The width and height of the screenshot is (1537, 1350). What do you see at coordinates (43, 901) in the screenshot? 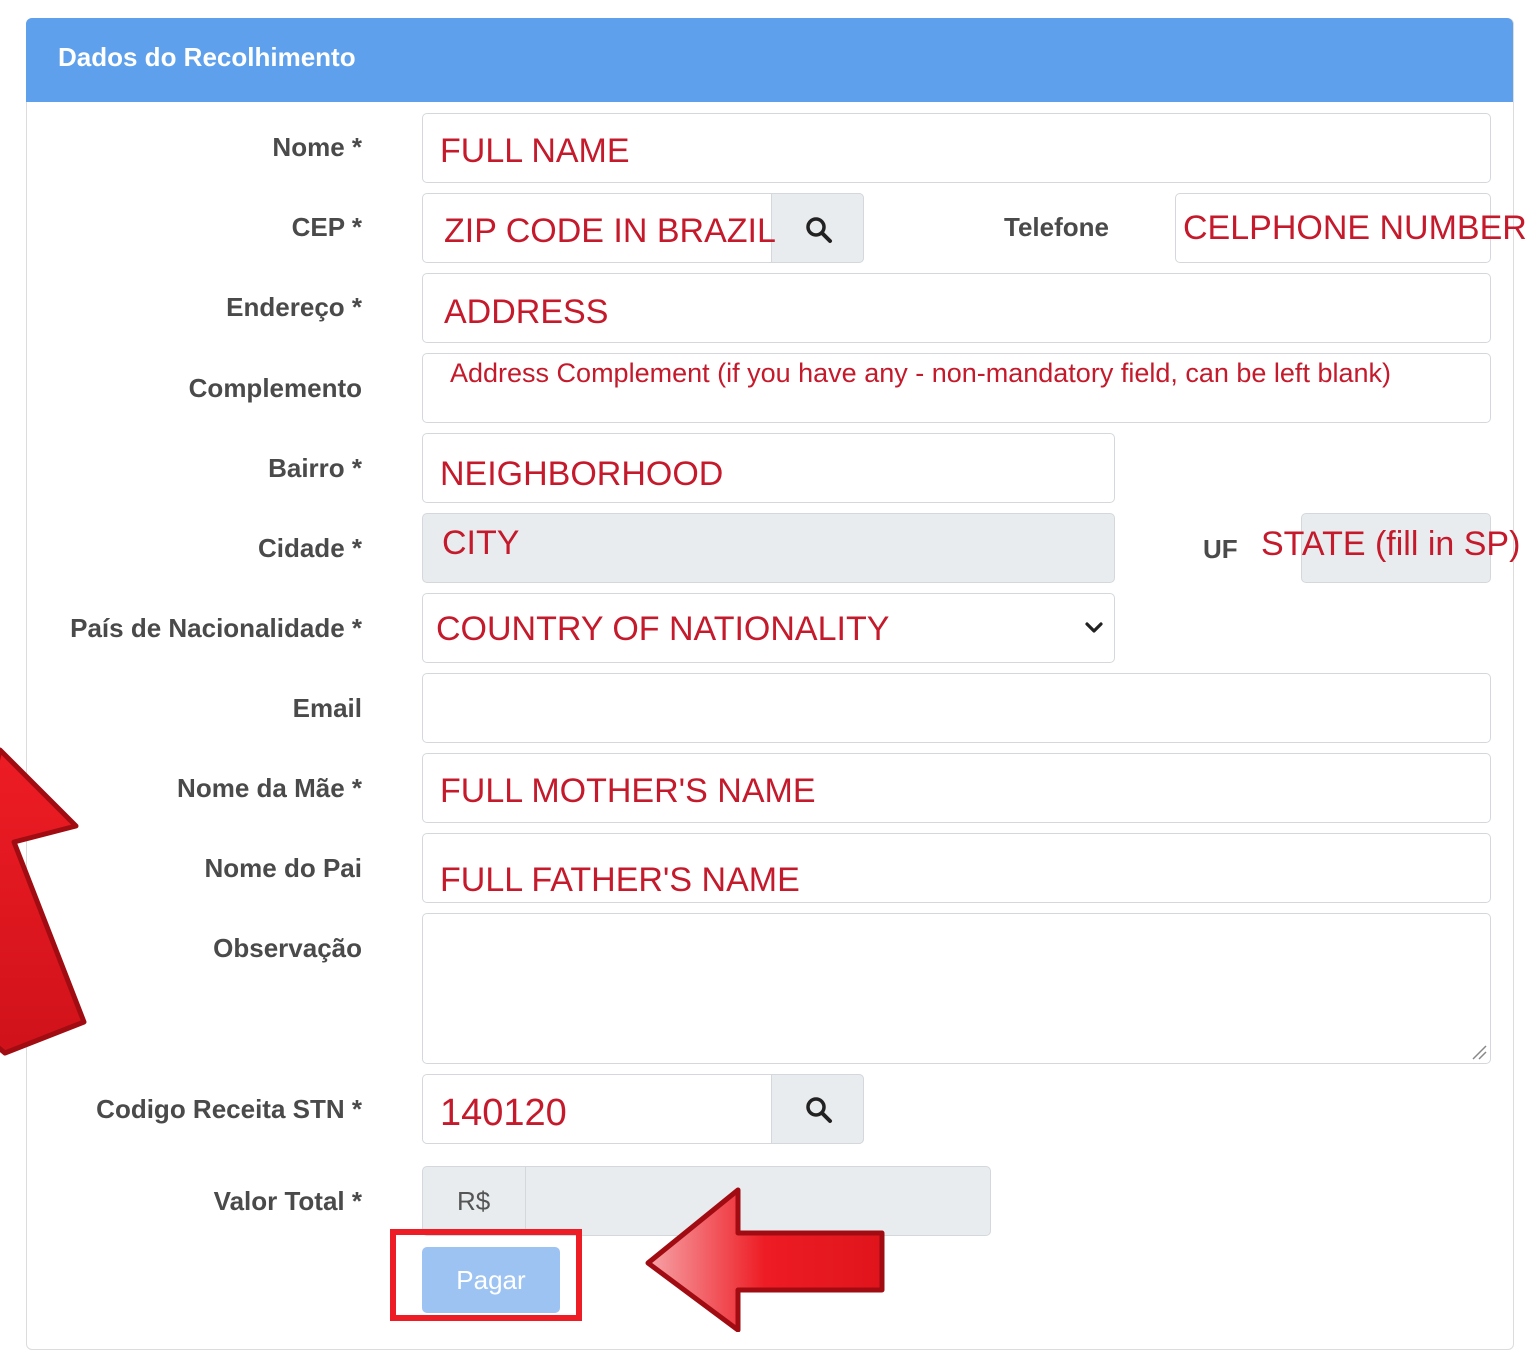
I see `arrow-left-pointing-up` at bounding box center [43, 901].